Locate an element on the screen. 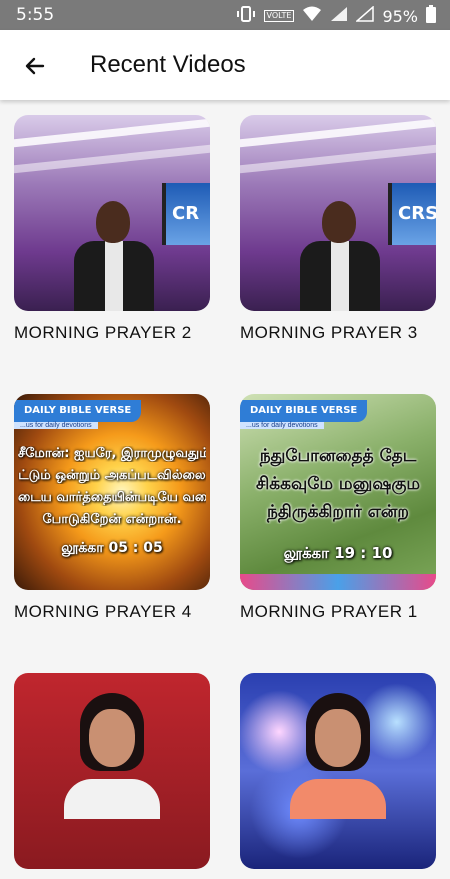 The height and width of the screenshot is (879, 450). video-thumbnail: CR is located at coordinates (112, 213).